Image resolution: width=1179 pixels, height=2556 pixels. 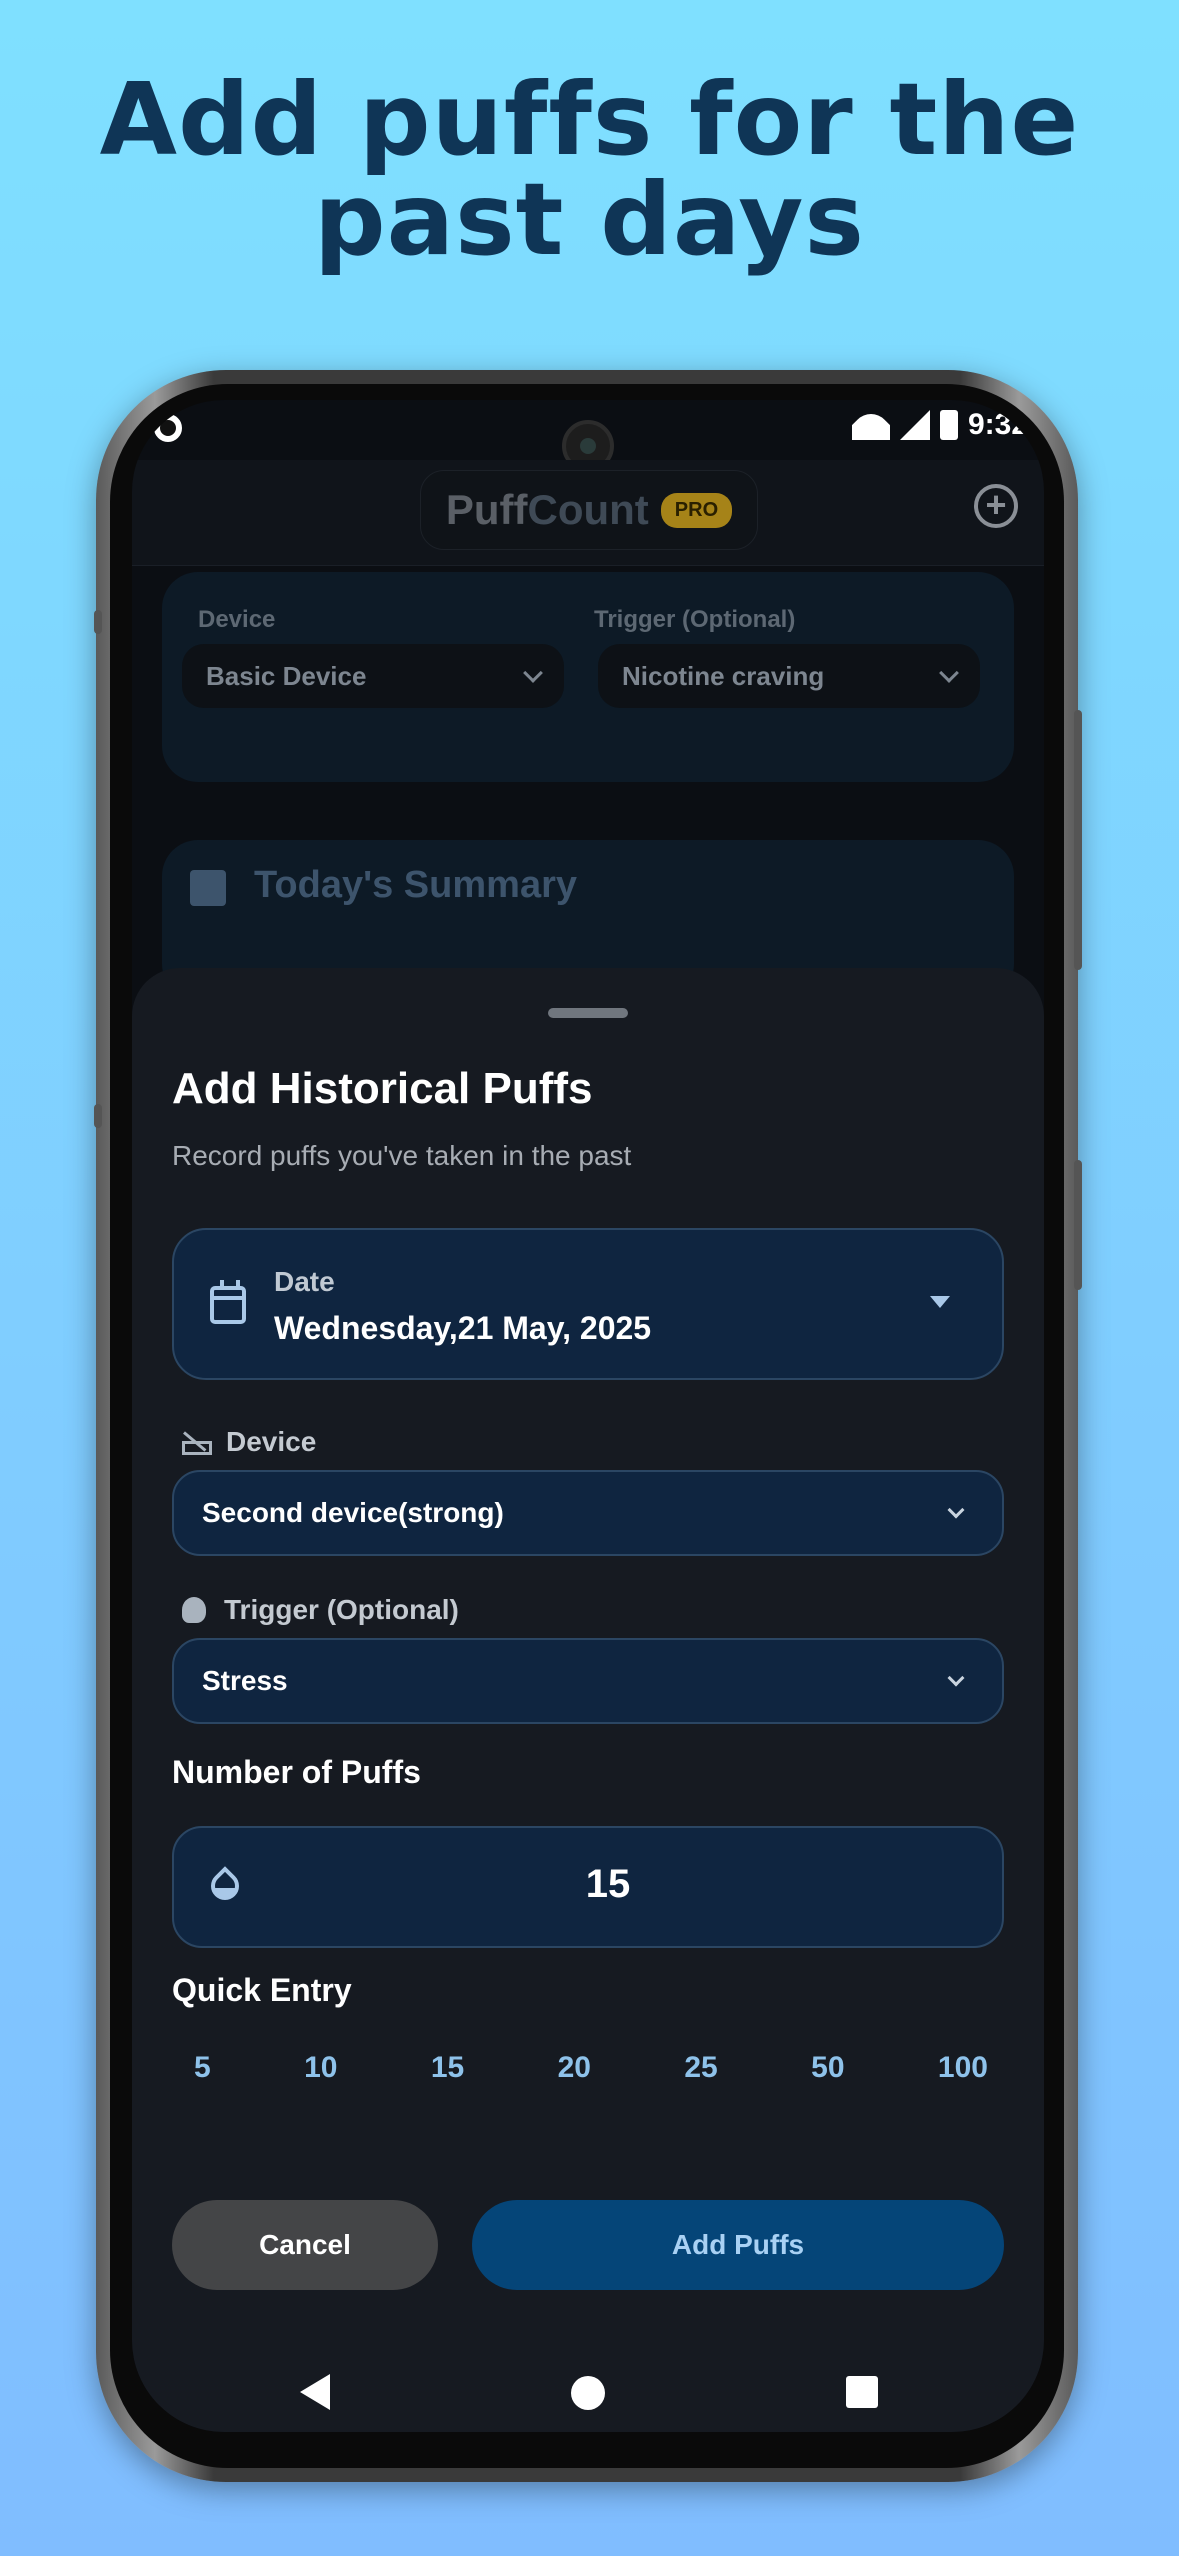 What do you see at coordinates (194, 1610) in the screenshot?
I see `psychology-icon` at bounding box center [194, 1610].